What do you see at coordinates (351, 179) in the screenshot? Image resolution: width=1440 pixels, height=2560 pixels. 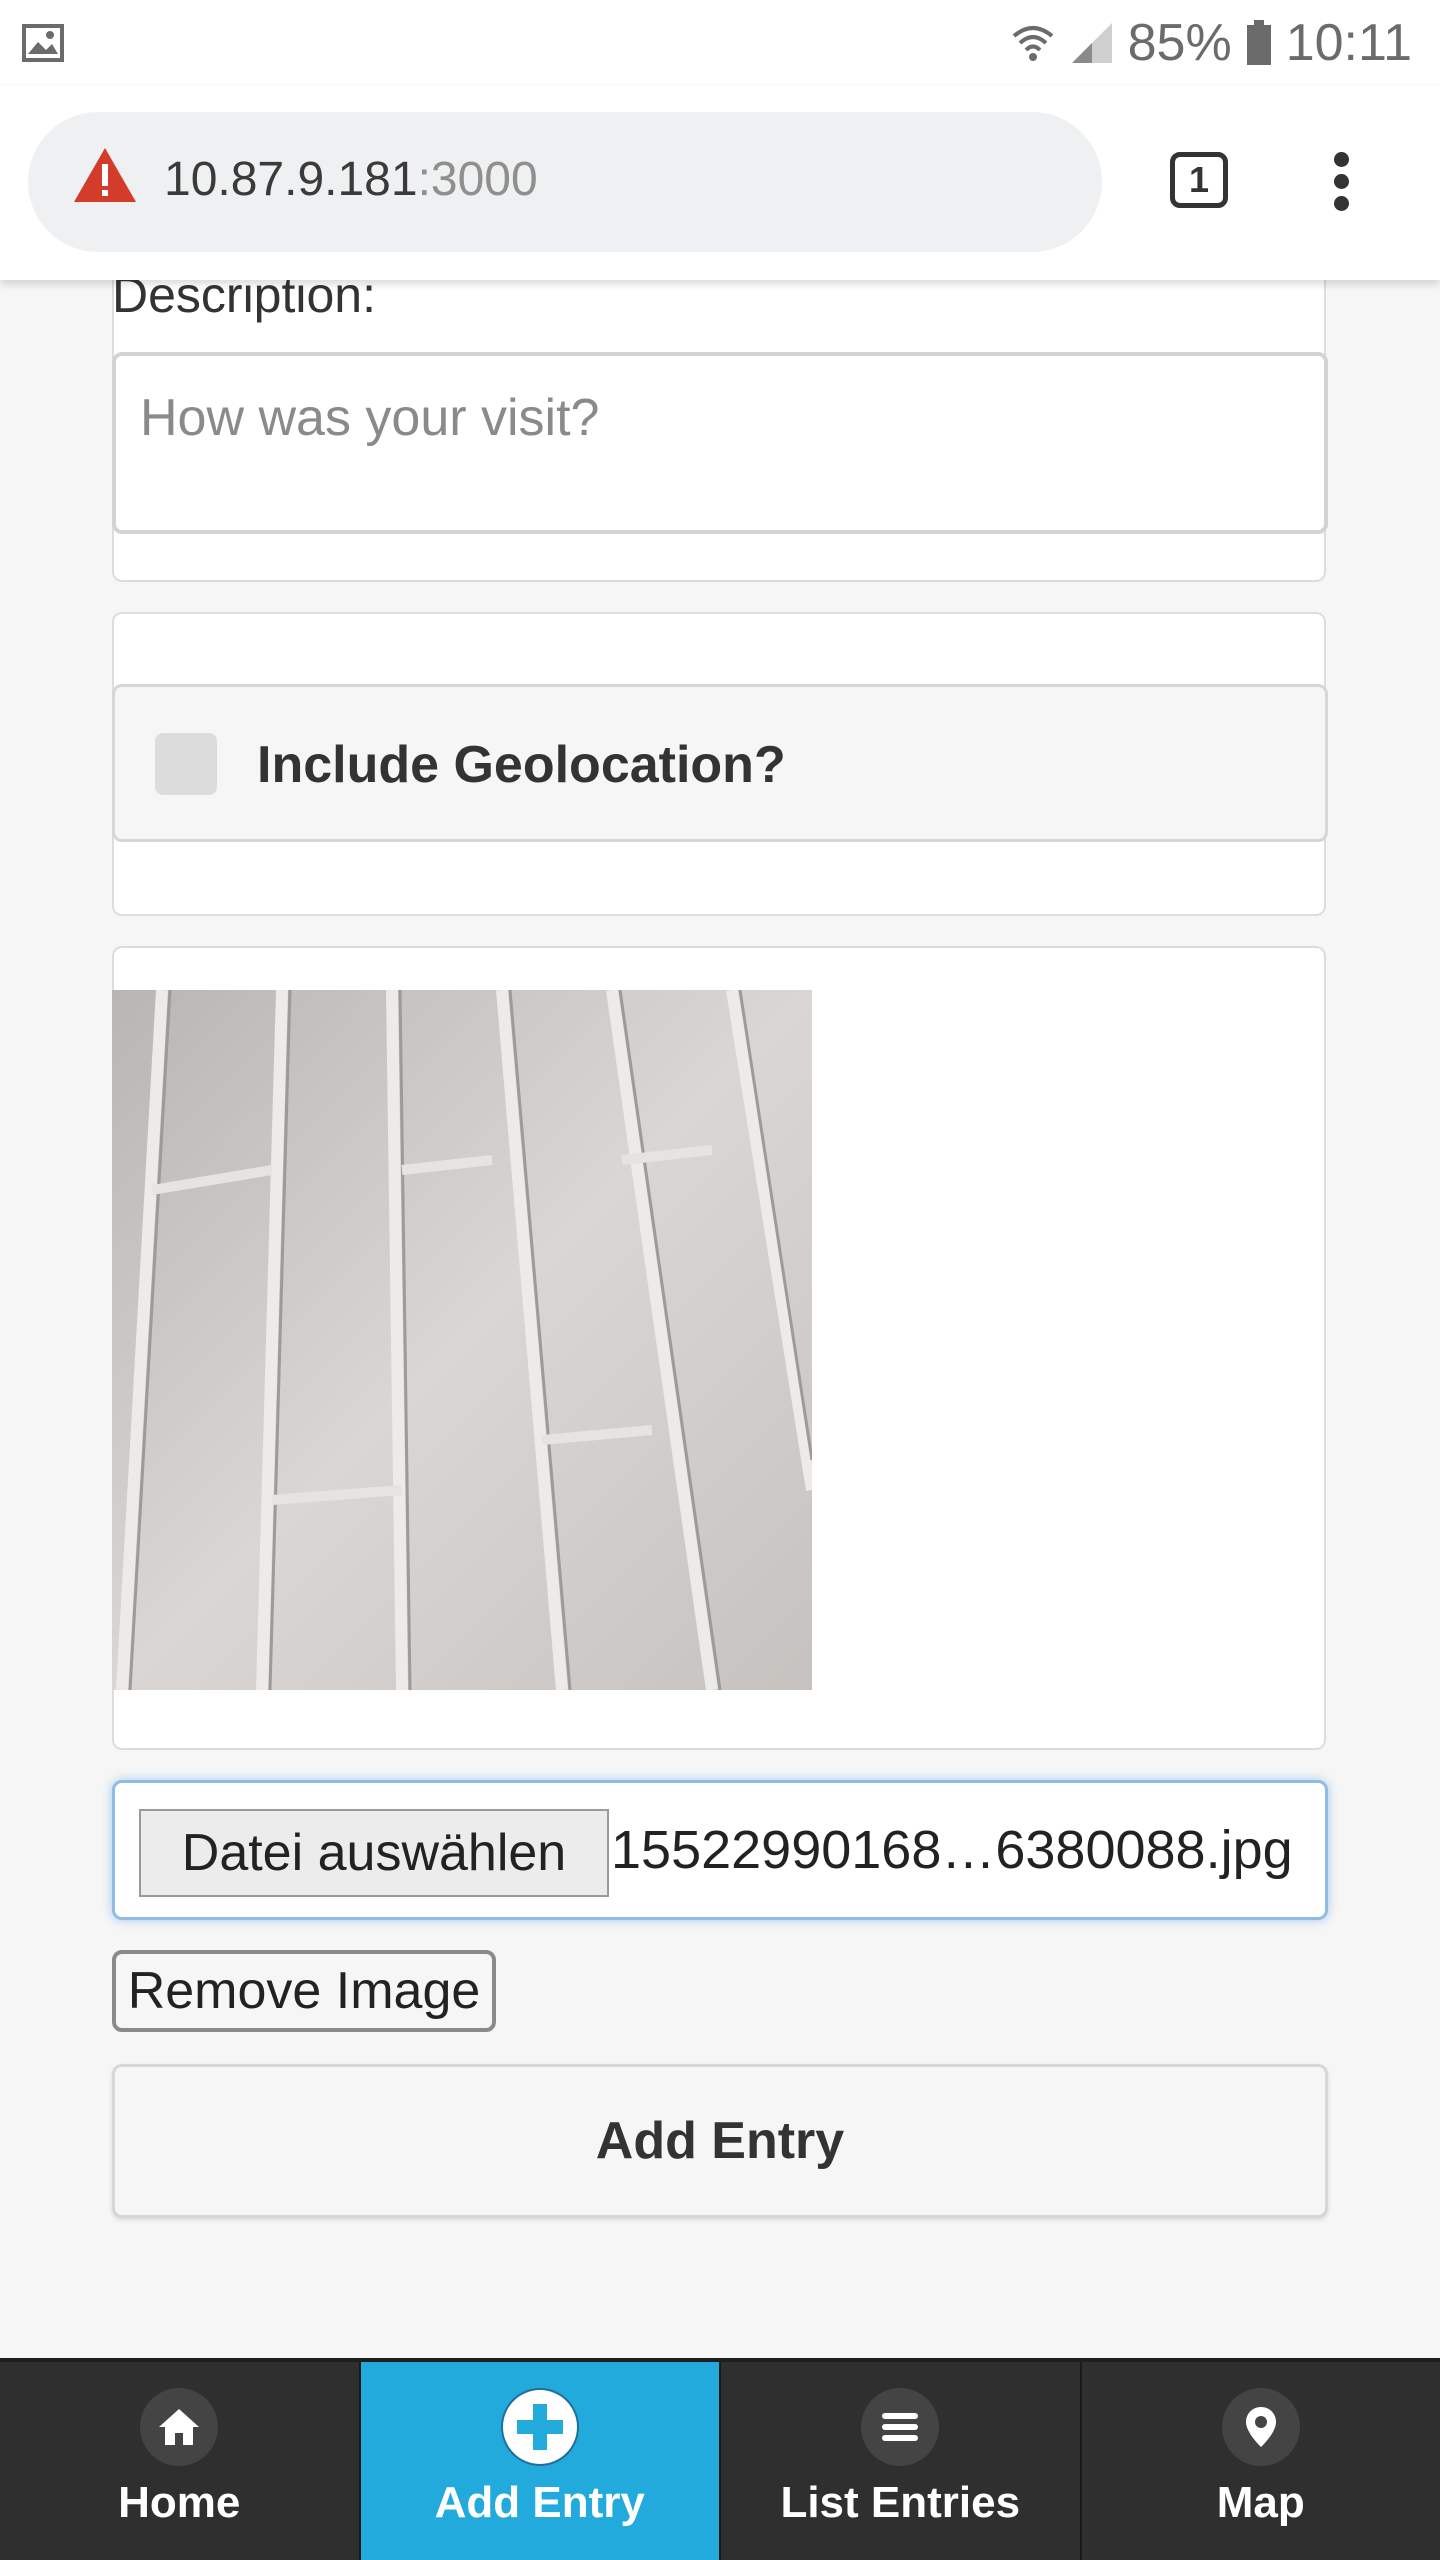 I see `url-text: 10.87.9.181:3000` at bounding box center [351, 179].